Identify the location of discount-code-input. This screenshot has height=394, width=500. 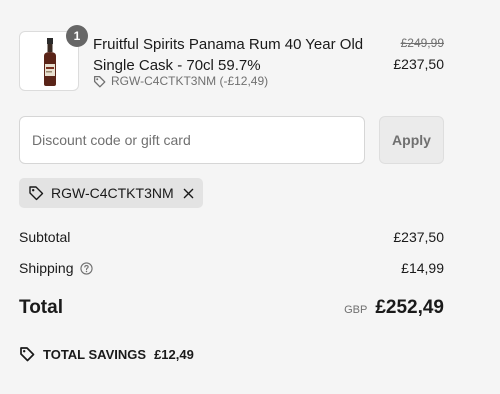
(192, 140).